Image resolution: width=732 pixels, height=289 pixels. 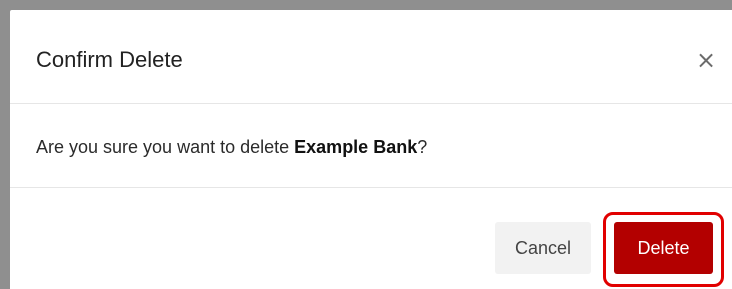 What do you see at coordinates (356, 147) in the screenshot?
I see `item-name: Example Bank` at bounding box center [356, 147].